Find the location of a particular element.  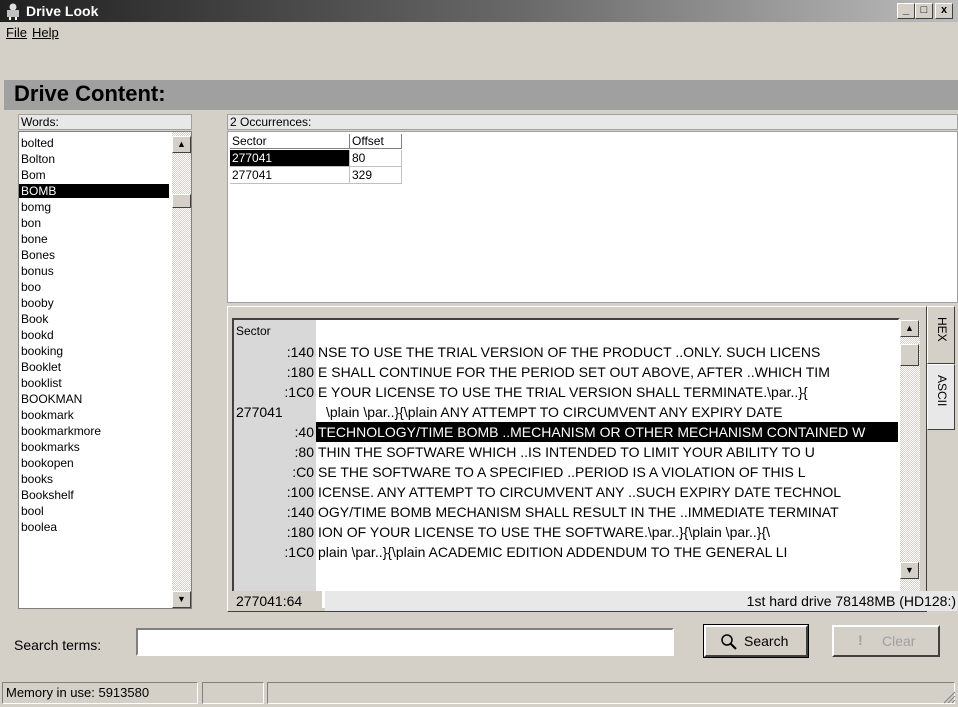

tab-ascii: ASCII is located at coordinates (941, 397).